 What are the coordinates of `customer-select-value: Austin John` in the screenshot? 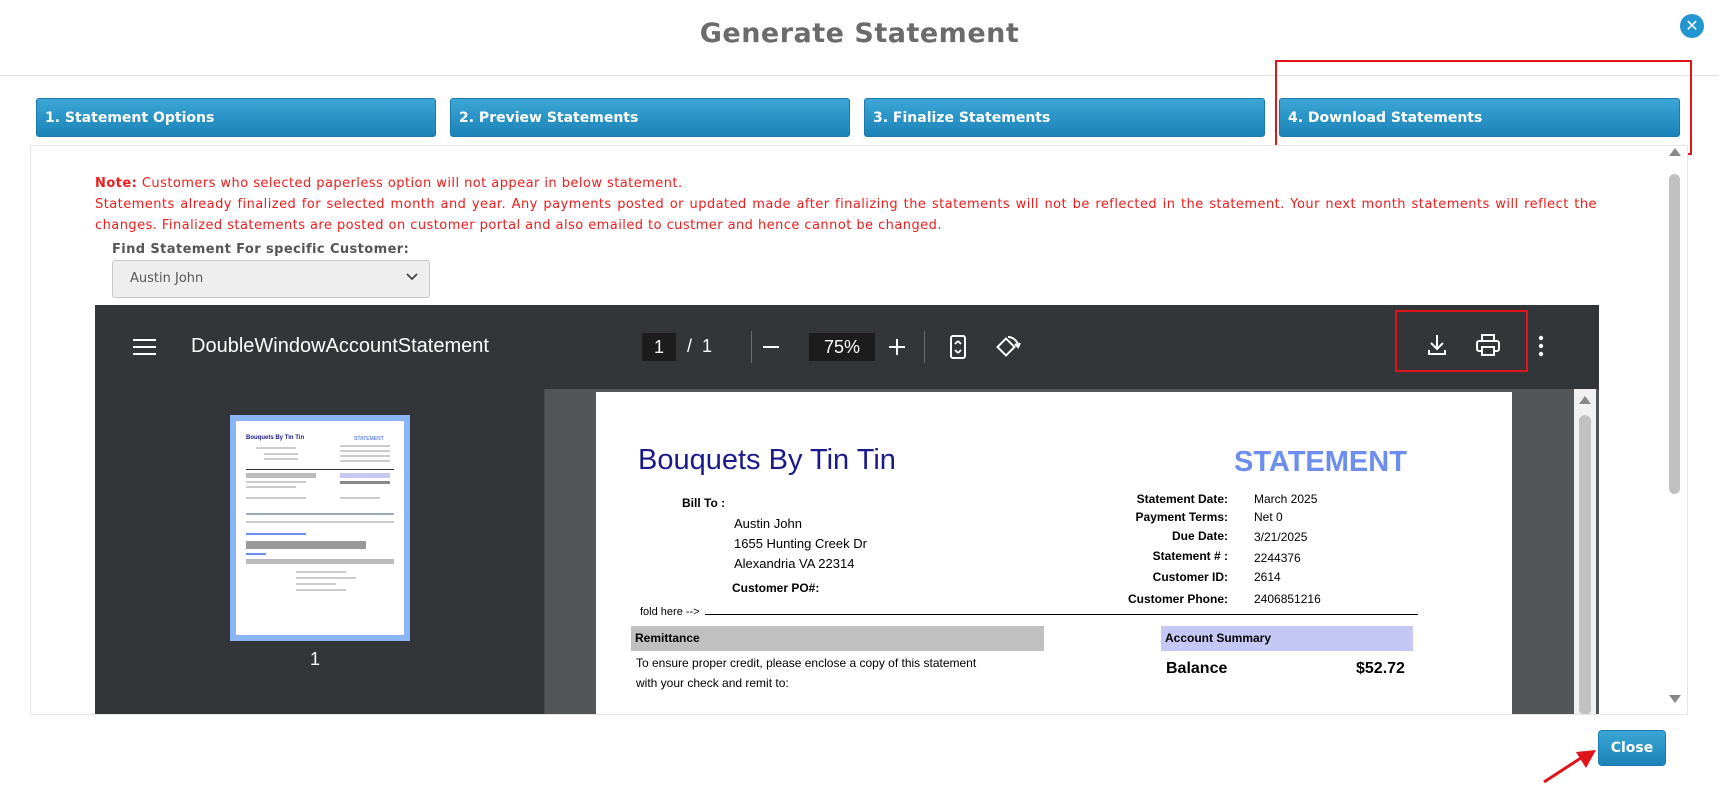 It's located at (167, 278).